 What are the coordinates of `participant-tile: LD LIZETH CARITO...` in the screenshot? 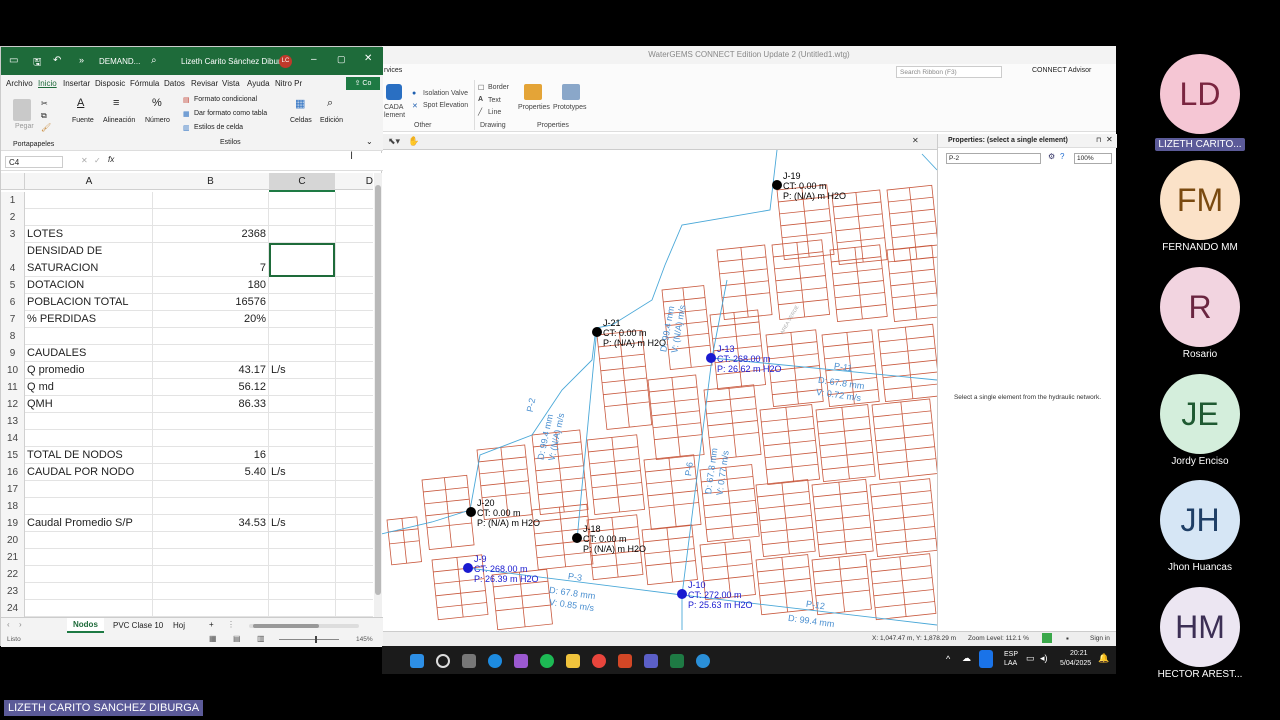 It's located at (1200, 103).